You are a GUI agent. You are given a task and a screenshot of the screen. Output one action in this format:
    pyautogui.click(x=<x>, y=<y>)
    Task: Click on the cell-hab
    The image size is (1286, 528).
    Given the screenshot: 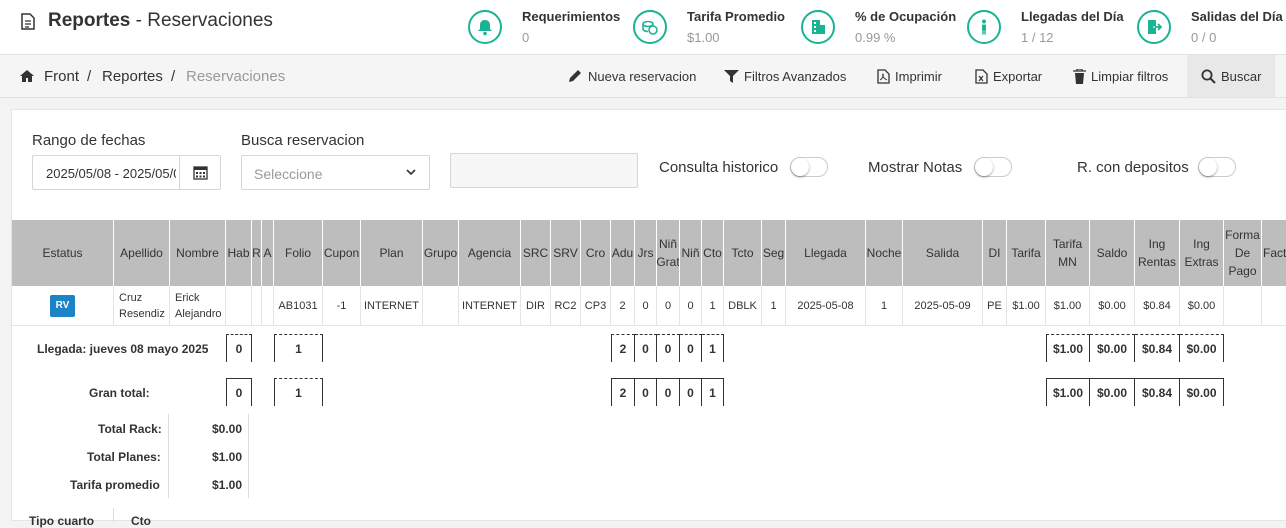 What is the action you would take?
    pyautogui.click(x=239, y=306)
    